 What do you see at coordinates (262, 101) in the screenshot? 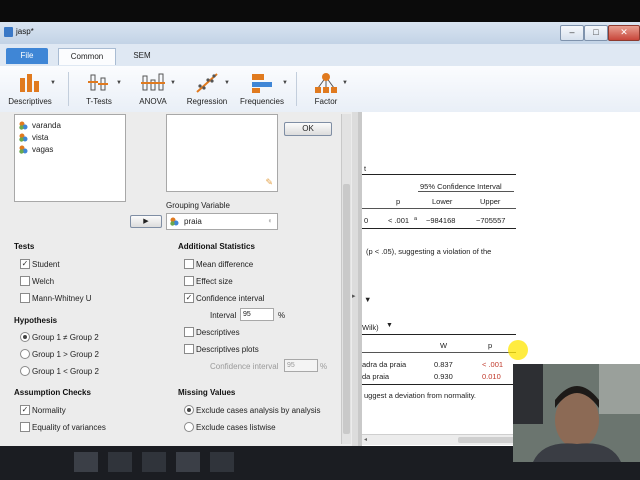
I see `frequencies-label: Frequencies` at bounding box center [262, 101].